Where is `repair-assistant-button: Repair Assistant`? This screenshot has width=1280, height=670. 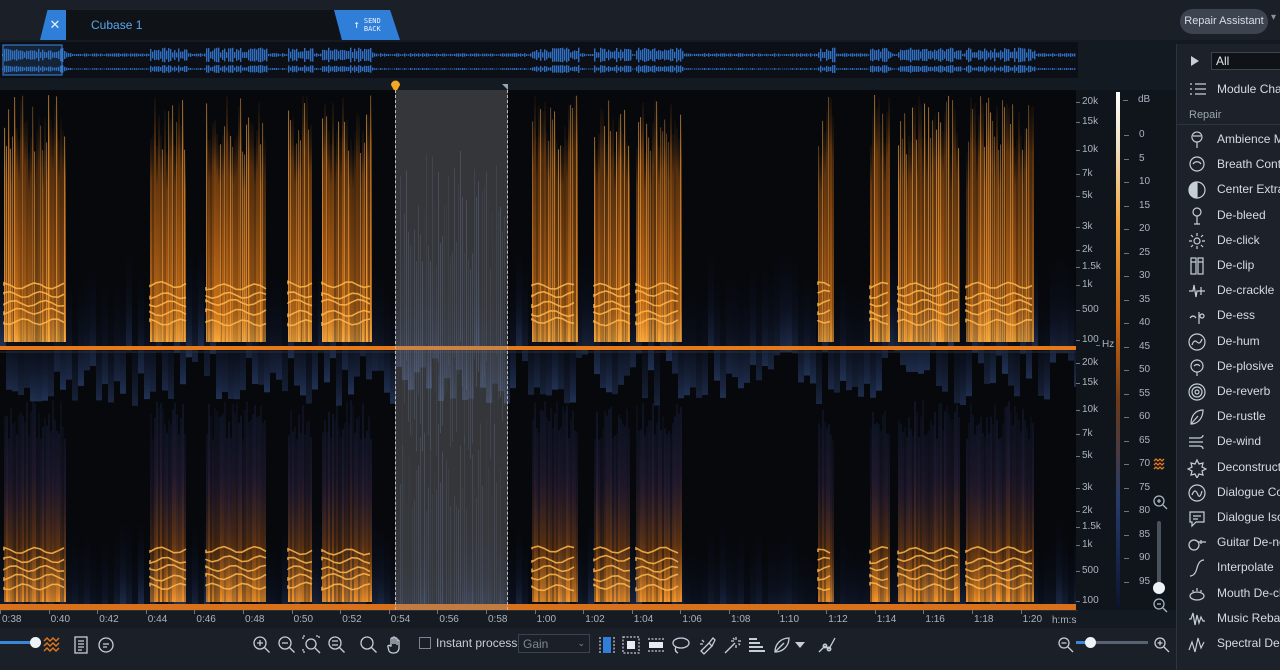 repair-assistant-button: Repair Assistant is located at coordinates (1224, 21).